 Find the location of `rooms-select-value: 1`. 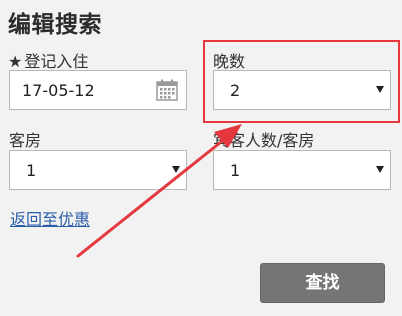

rooms-select-value: 1 is located at coordinates (31, 170).